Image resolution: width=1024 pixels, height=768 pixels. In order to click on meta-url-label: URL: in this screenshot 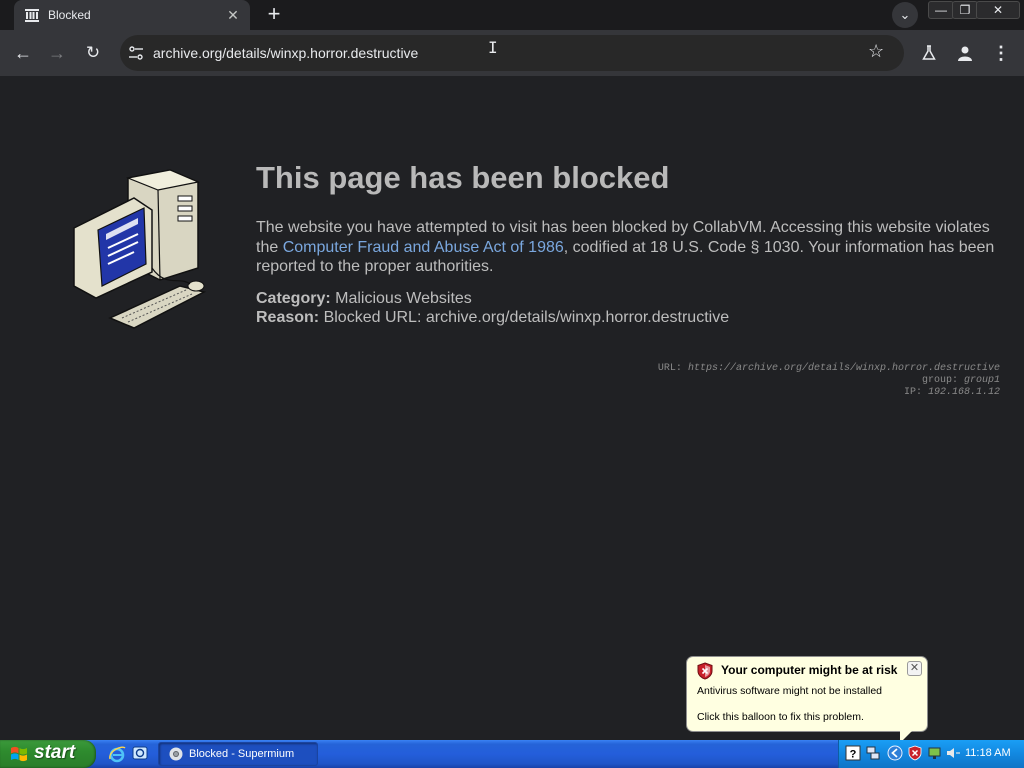, I will do `click(669, 368)`.